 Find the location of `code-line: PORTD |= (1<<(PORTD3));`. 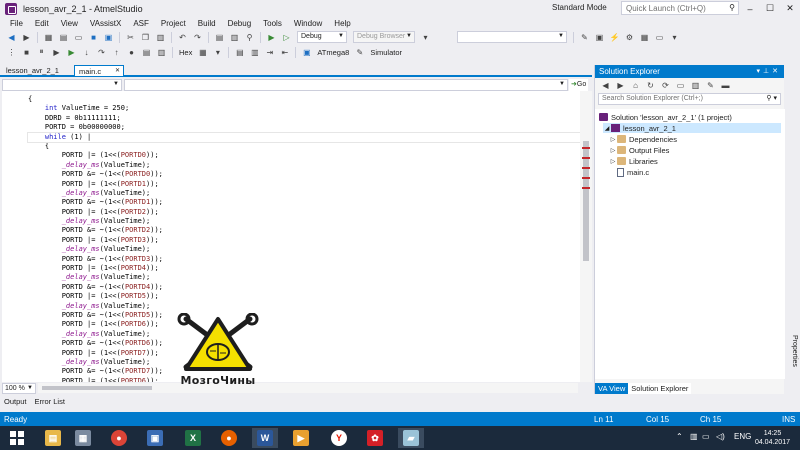

code-line: PORTD |= (1<<(PORTD3)); is located at coordinates (306, 240).